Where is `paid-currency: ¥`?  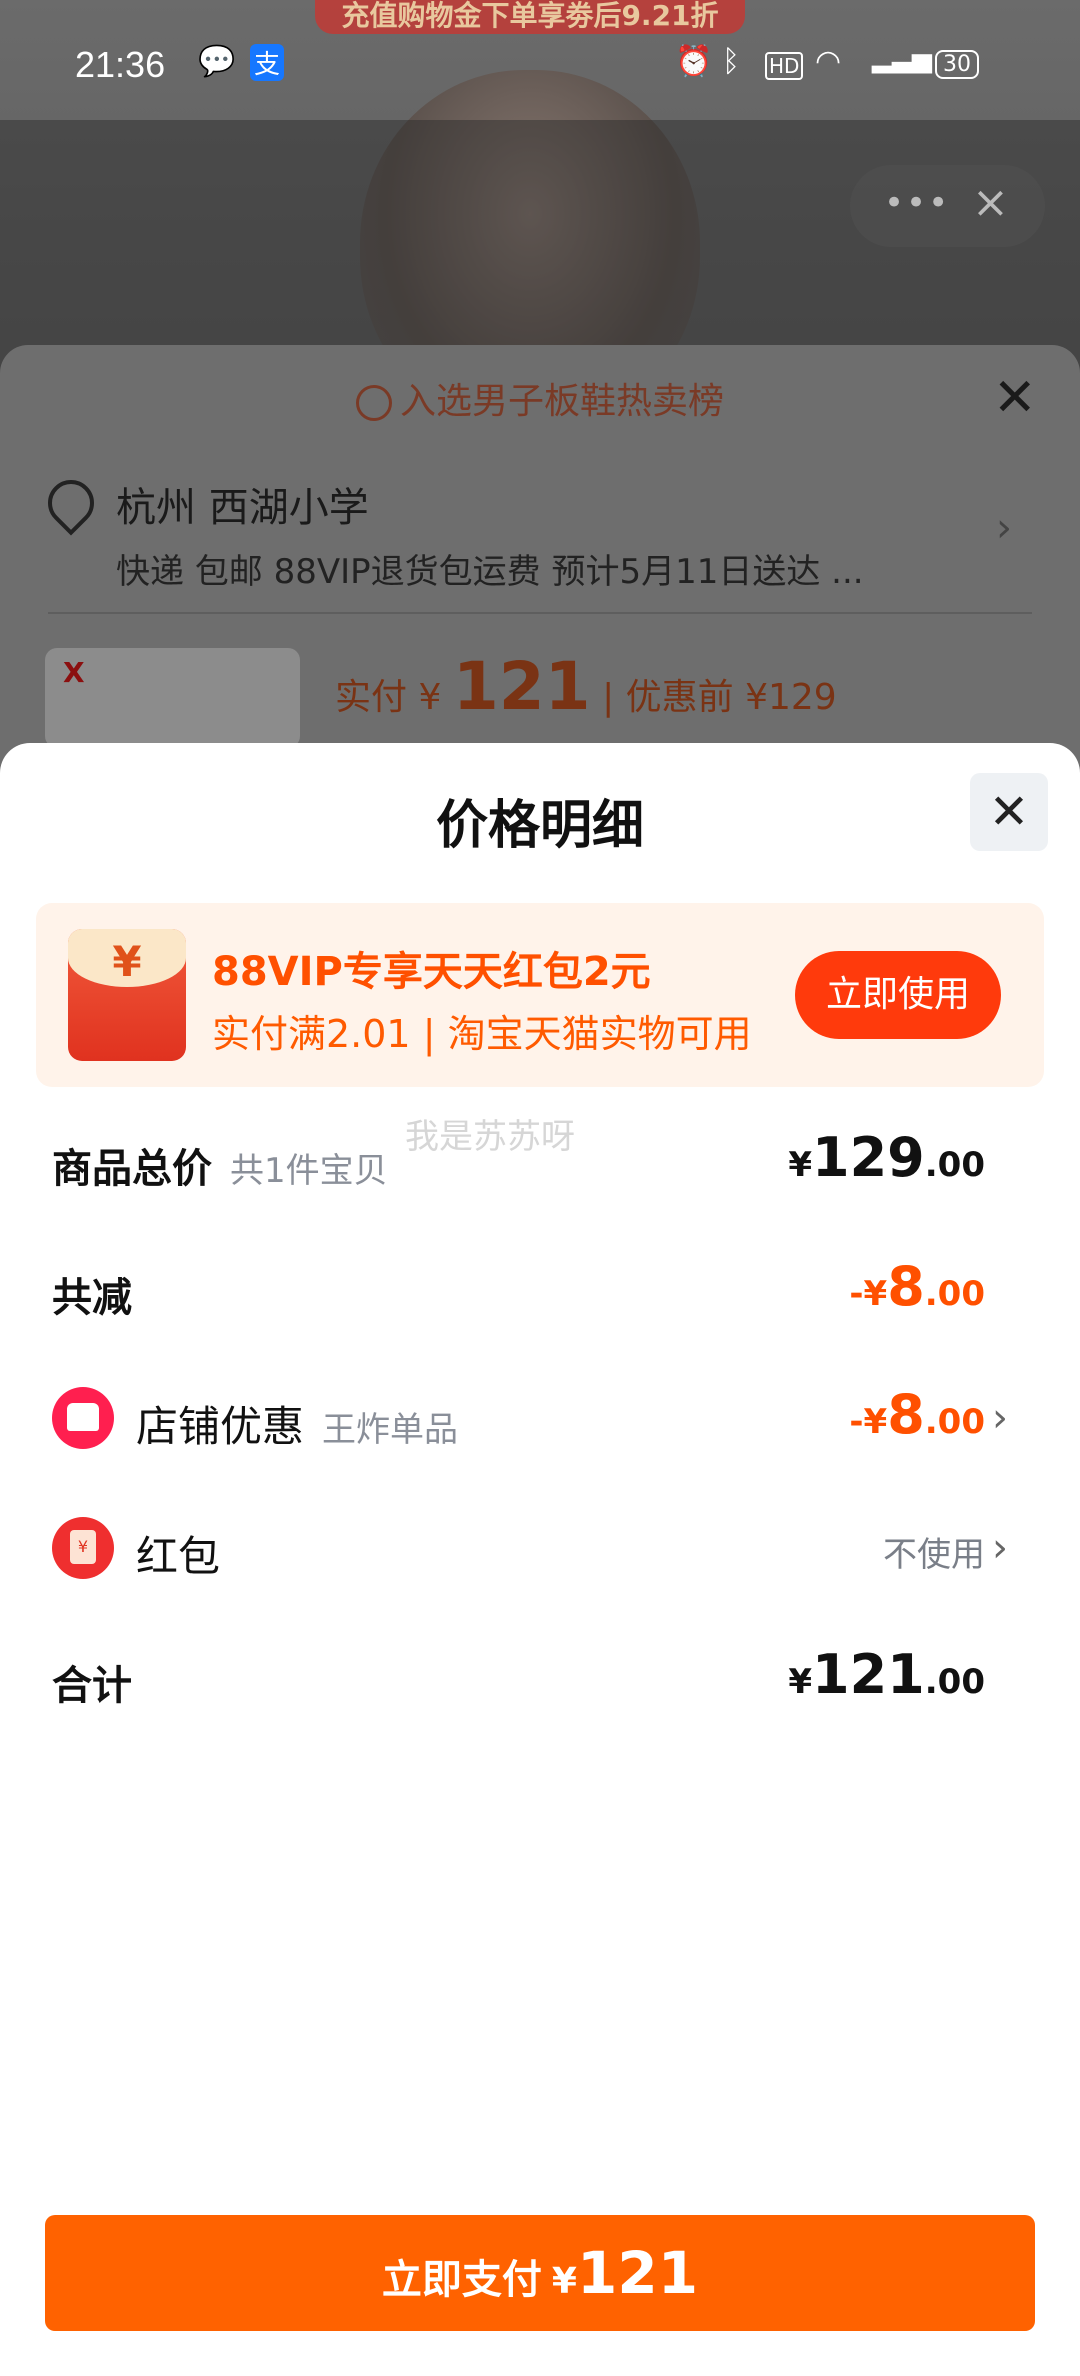 paid-currency: ¥ is located at coordinates (430, 697).